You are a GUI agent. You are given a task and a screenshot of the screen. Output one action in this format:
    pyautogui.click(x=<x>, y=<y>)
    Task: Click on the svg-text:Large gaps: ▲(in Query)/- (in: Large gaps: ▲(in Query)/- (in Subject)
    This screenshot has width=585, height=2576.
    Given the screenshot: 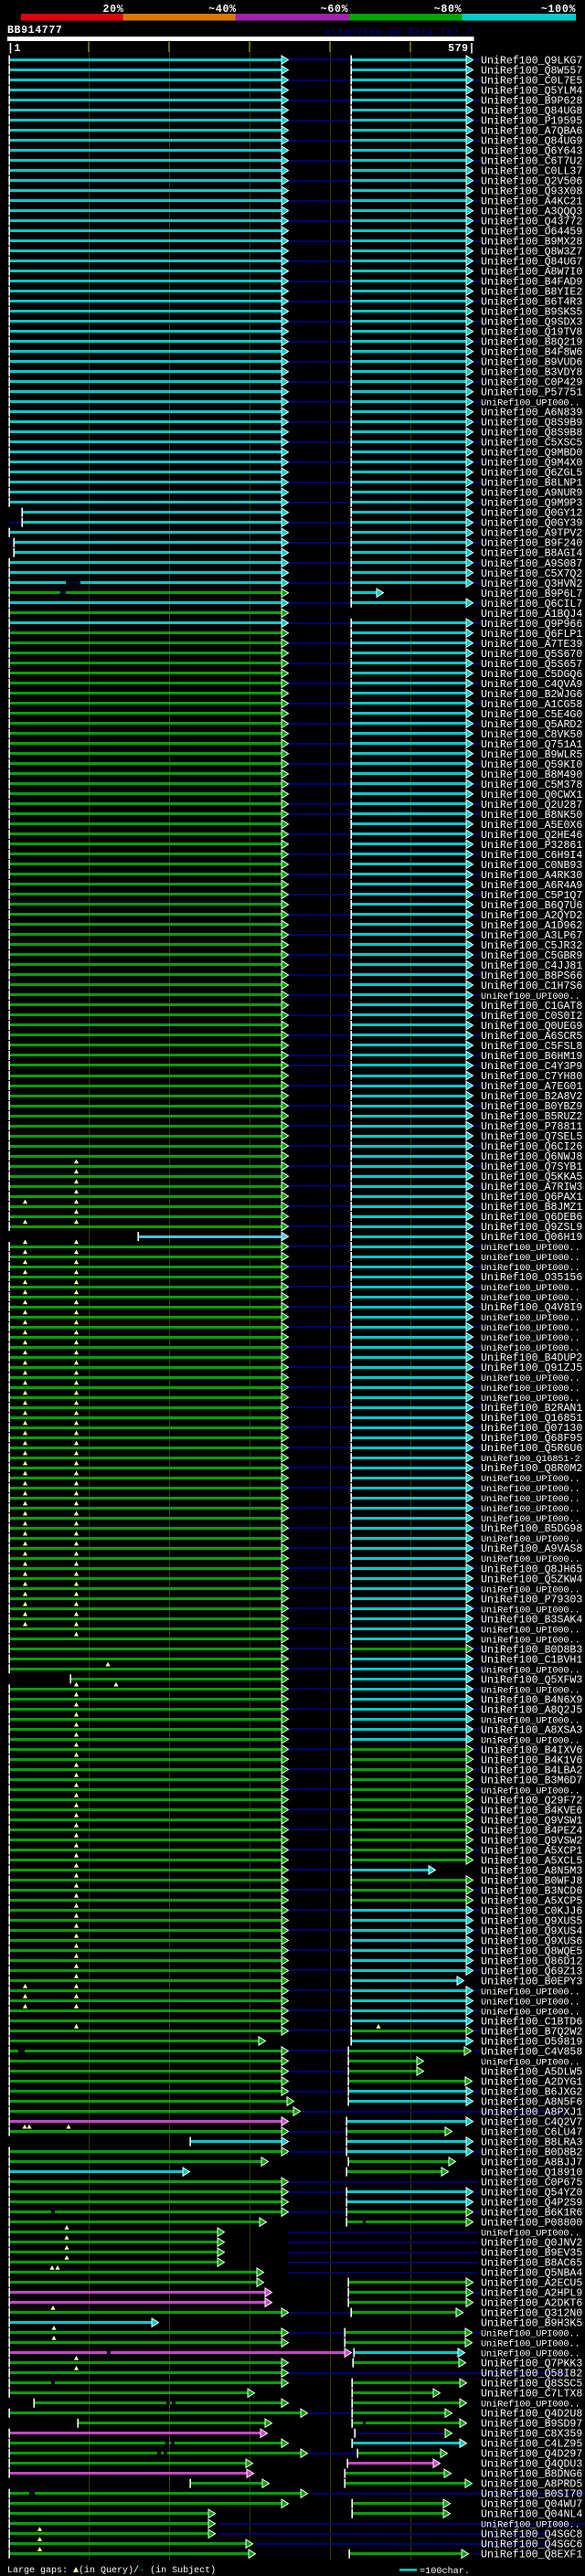 What is the action you would take?
    pyautogui.click(x=111, y=2570)
    